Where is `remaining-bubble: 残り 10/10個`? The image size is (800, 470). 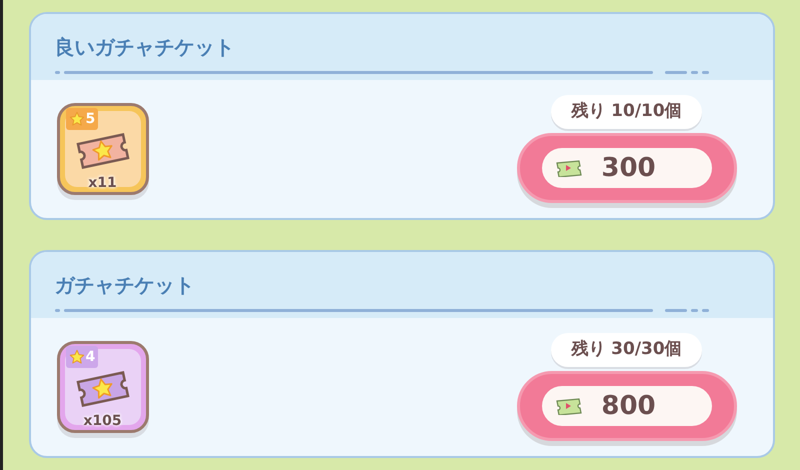
remaining-bubble: 残り 10/10個 is located at coordinates (626, 112).